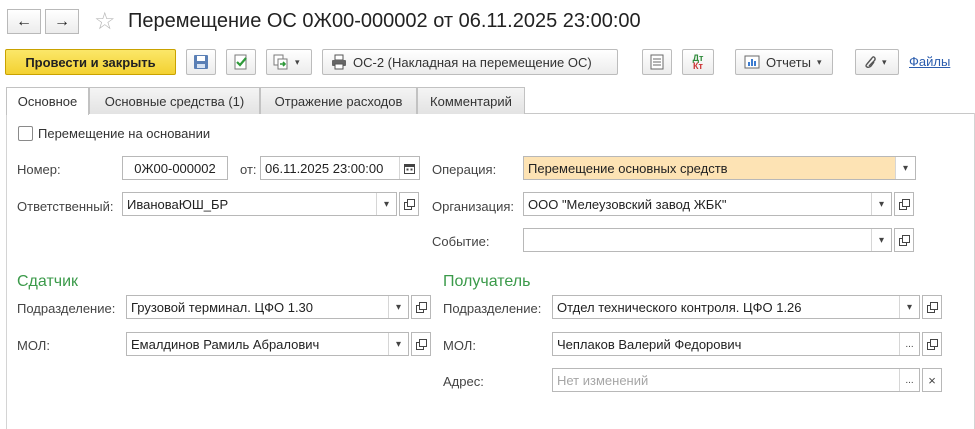  Describe the element at coordinates (259, 204) in the screenshot. I see `responsible-field: ИвановаЮШ_БР ▾` at that location.